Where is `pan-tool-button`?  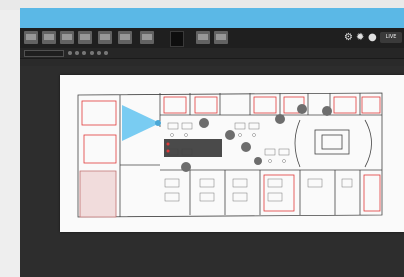 pan-tool-button is located at coordinates (49, 37).